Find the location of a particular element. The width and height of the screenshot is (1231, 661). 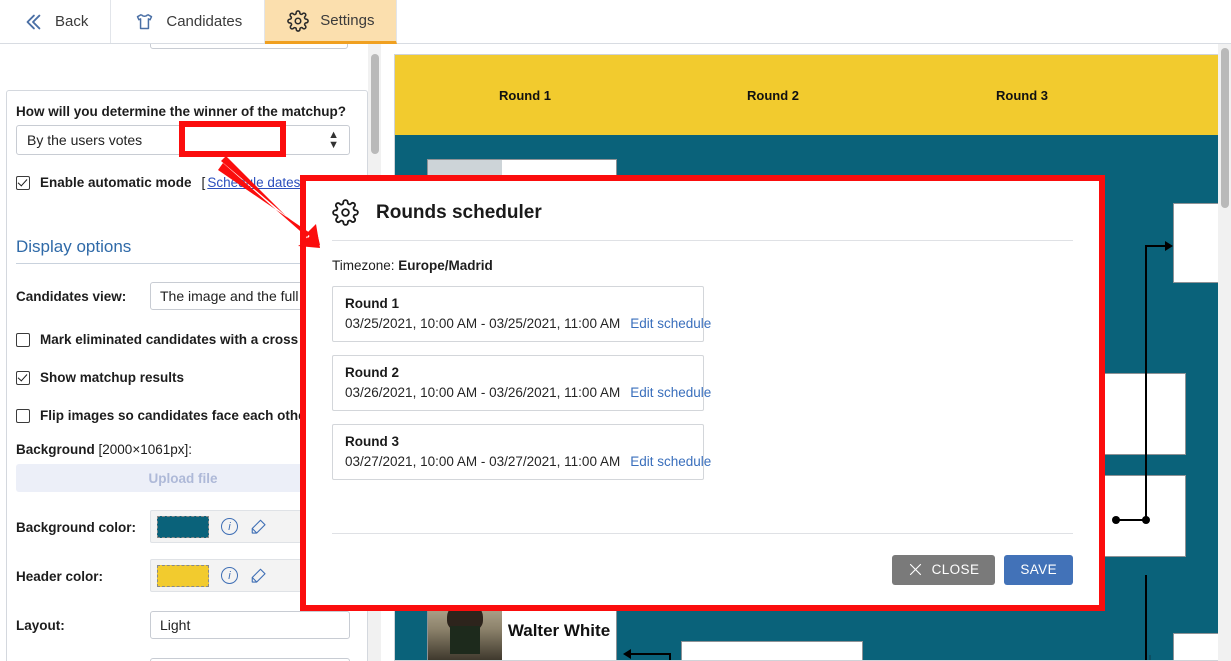

page-scrollbar-thumb is located at coordinates (1224, 128).